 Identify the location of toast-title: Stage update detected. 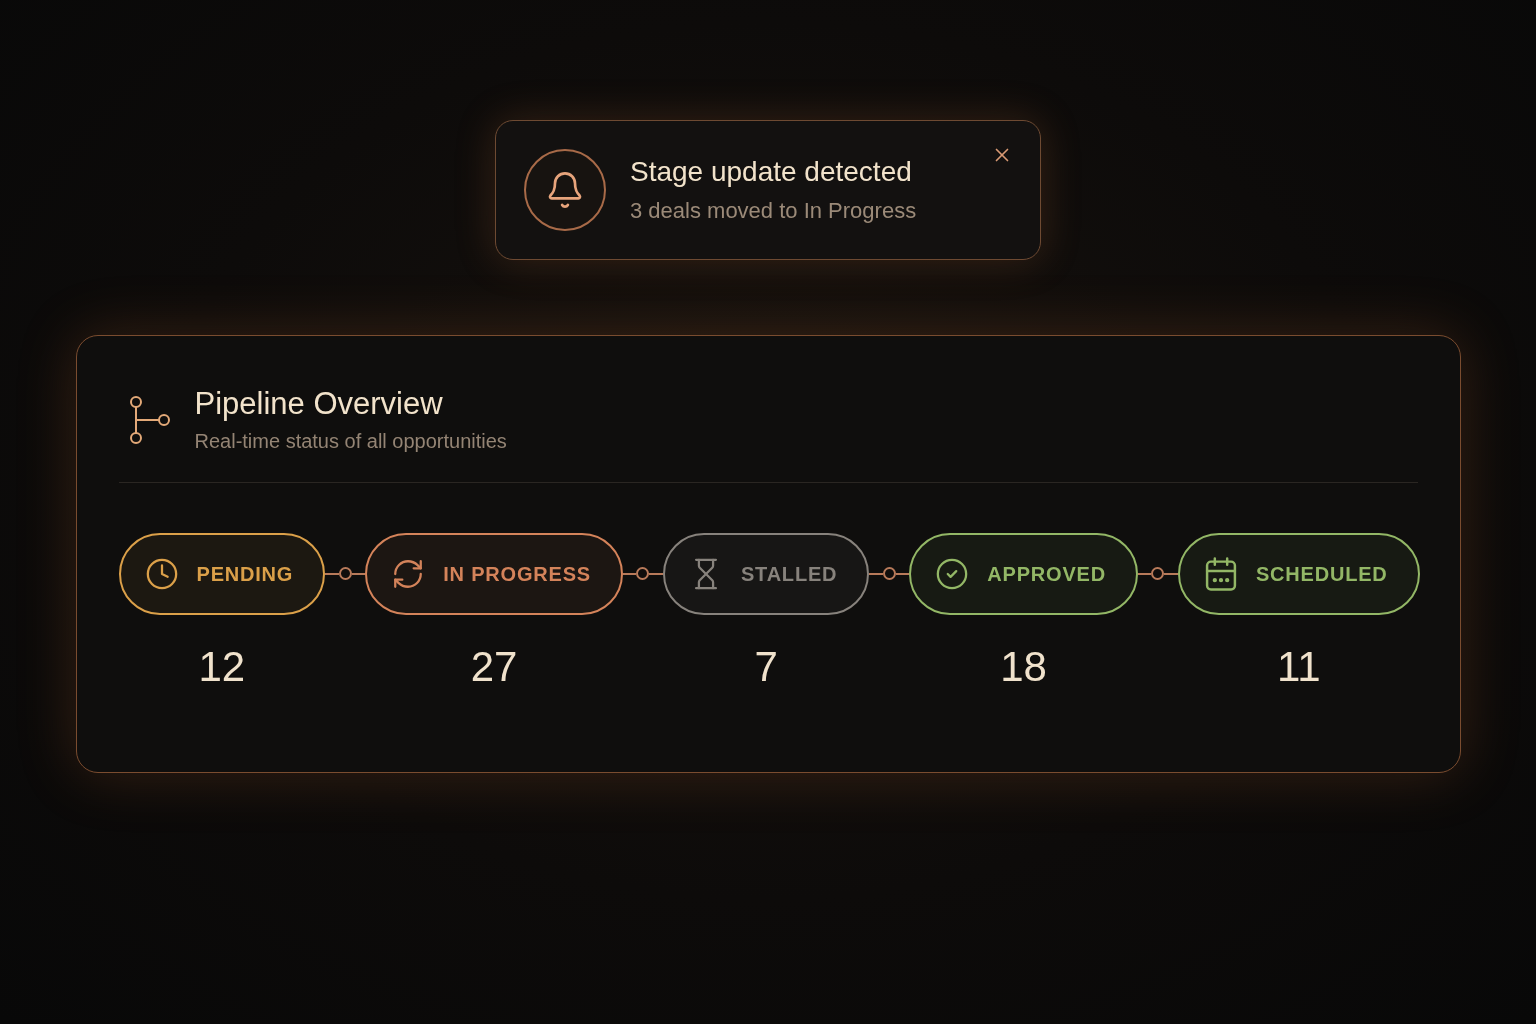
(771, 172).